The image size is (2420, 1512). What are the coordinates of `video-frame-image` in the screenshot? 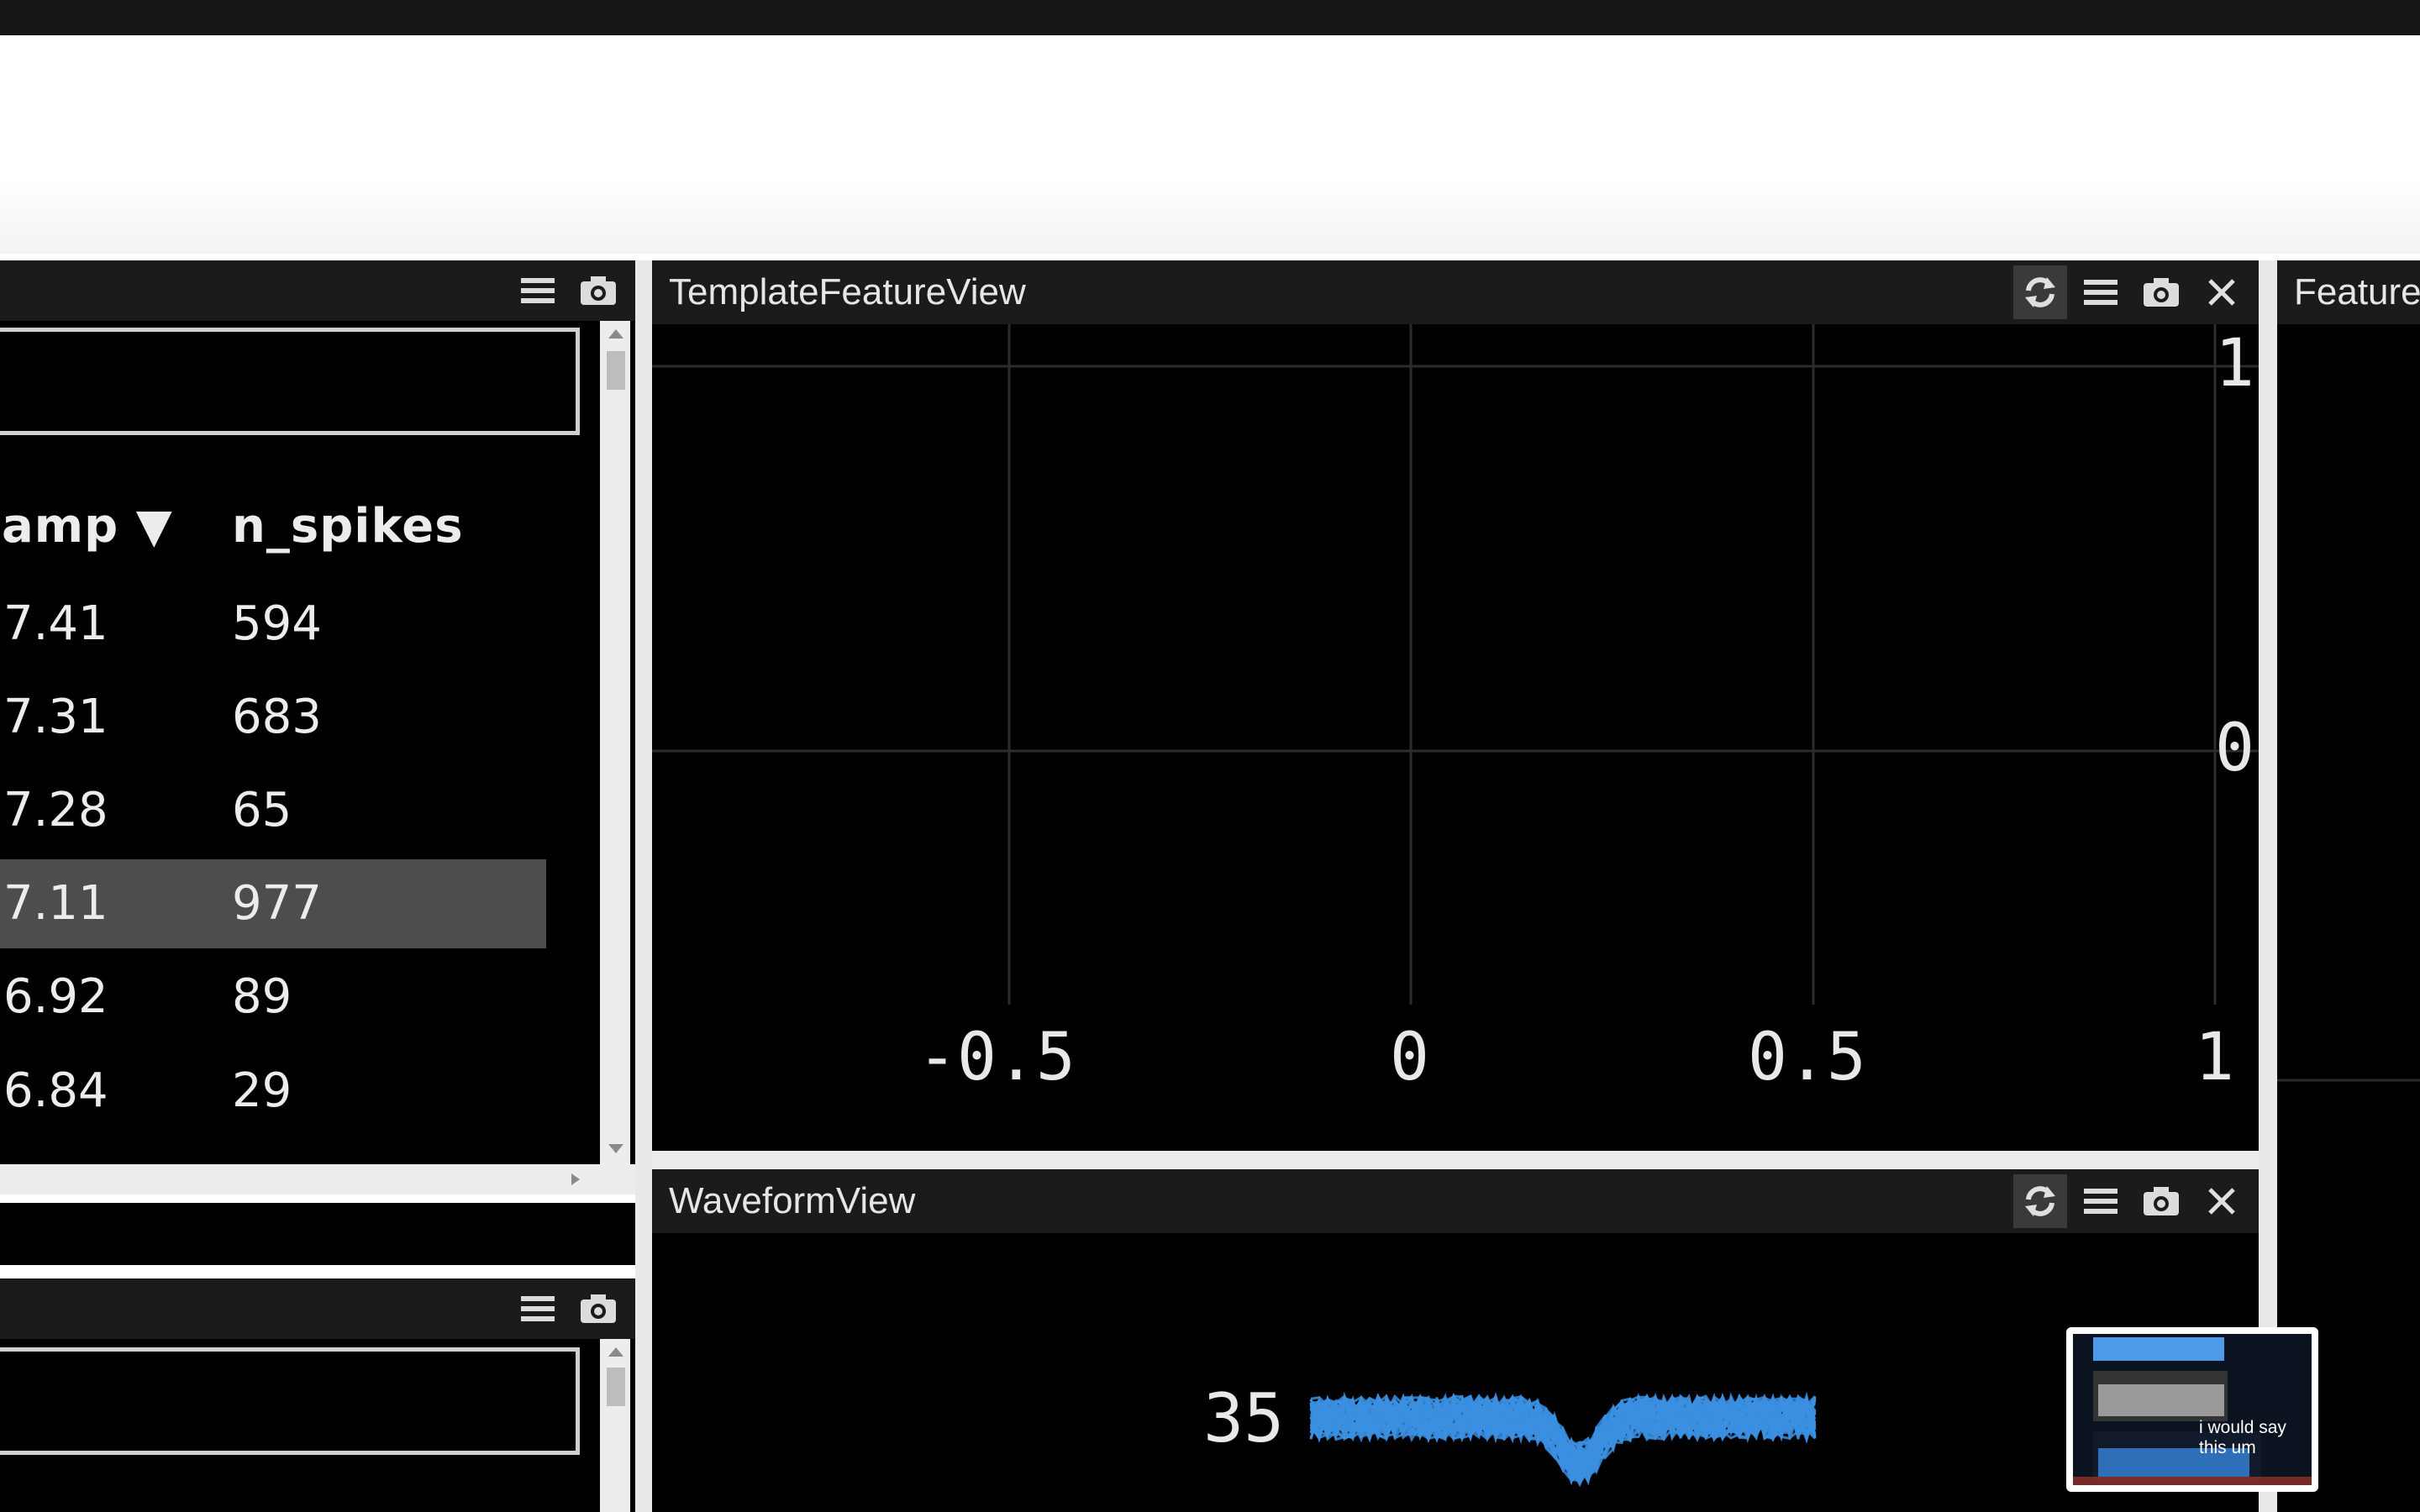 It's located at (2192, 1409).